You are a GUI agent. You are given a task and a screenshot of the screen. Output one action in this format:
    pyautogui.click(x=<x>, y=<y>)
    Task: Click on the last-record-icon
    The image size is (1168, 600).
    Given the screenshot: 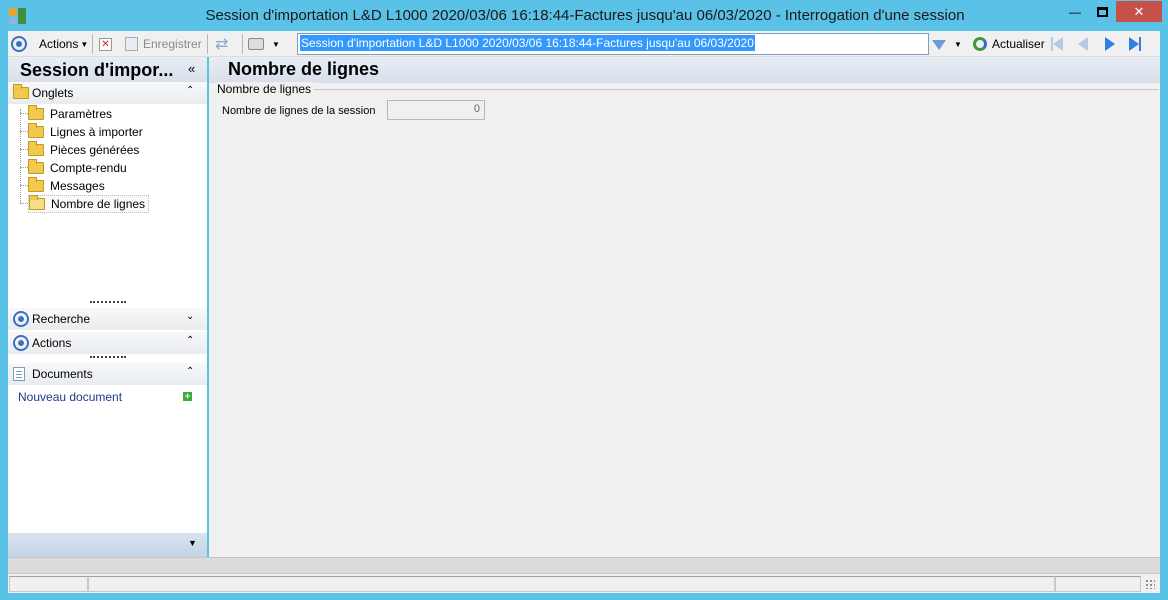 What is the action you would take?
    pyautogui.click(x=1135, y=44)
    